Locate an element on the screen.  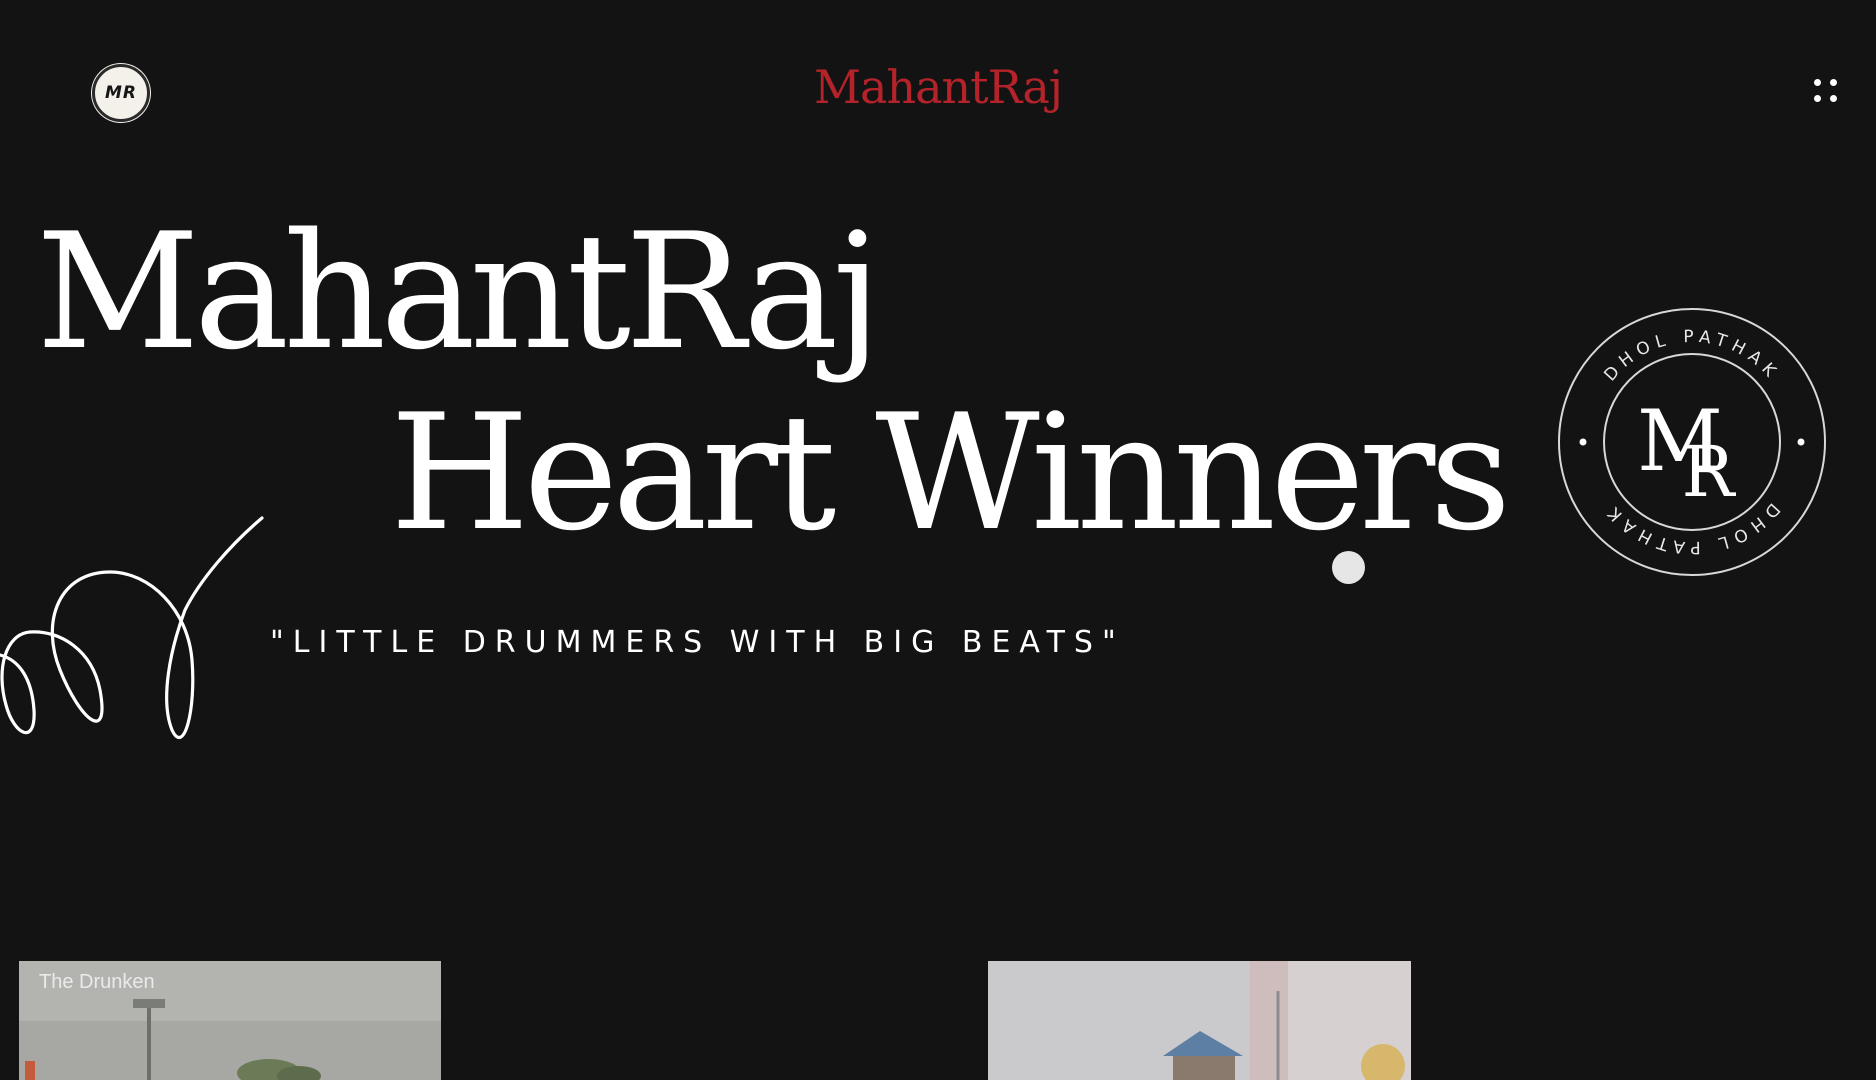
stamp-monogram-r: R is located at coordinates (1709, 472).